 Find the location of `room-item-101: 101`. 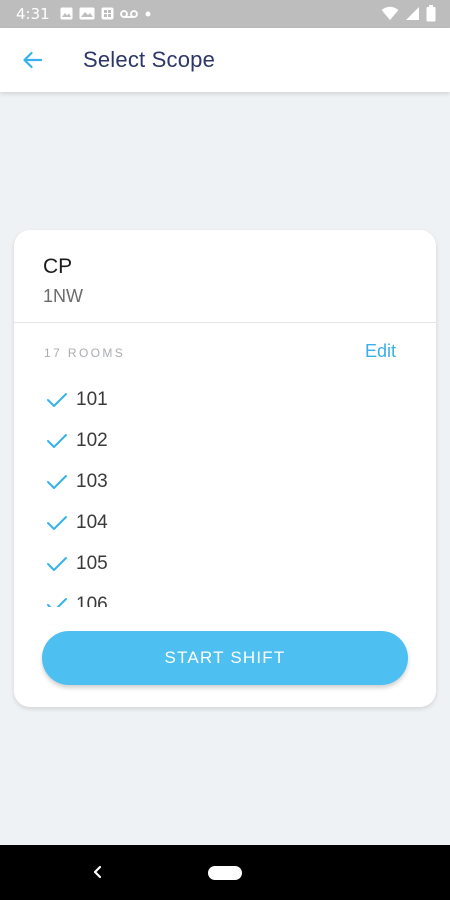

room-item-101: 101 is located at coordinates (77, 399).